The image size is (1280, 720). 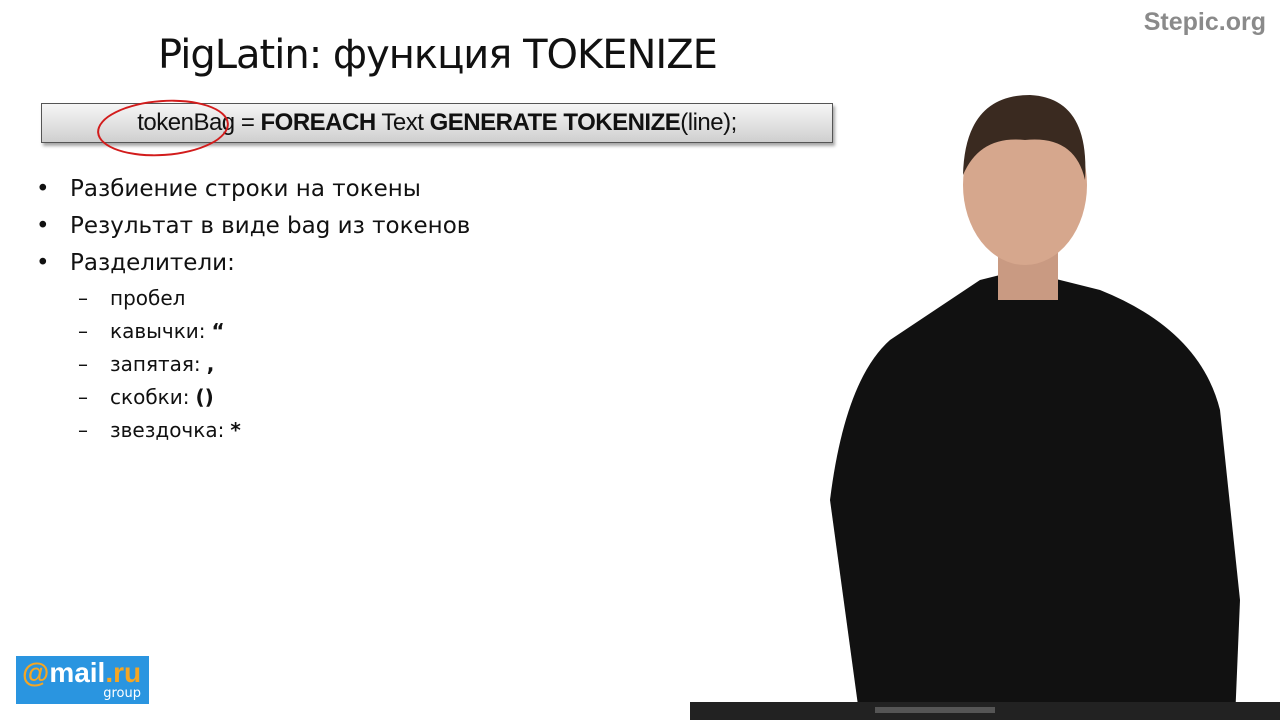 What do you see at coordinates (210, 363) in the screenshot?
I see `sub-symbol: ,` at bounding box center [210, 363].